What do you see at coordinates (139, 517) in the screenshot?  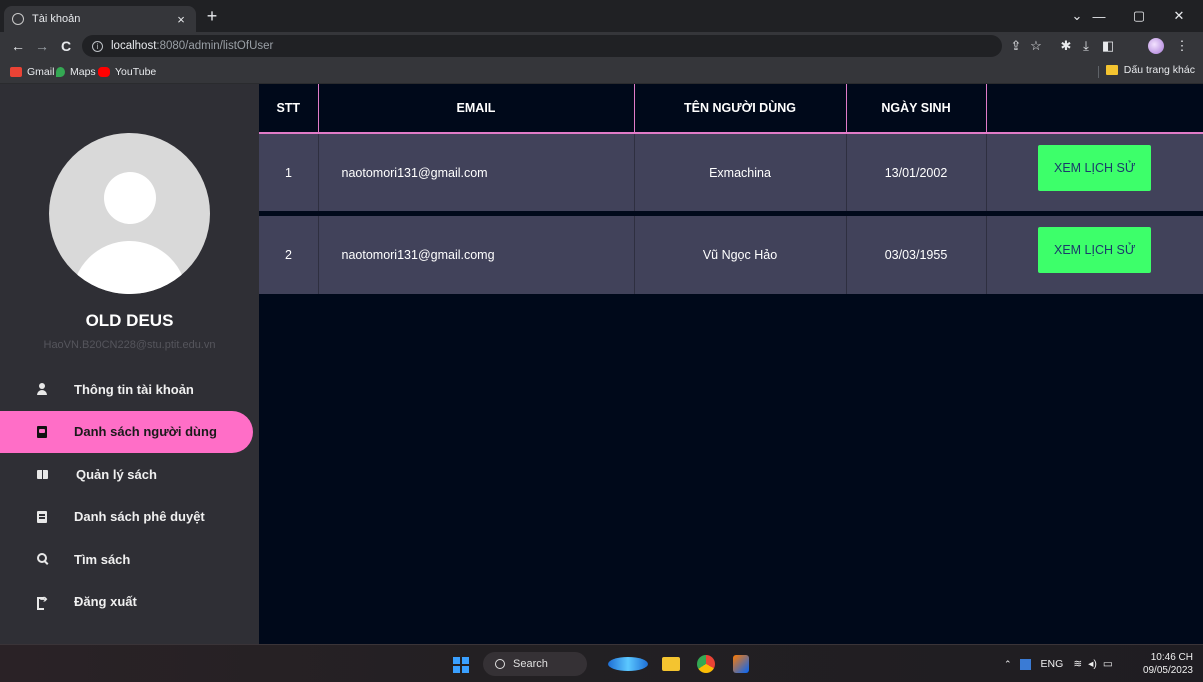 I see `sidebar-item-label: Danh sách phê duyệt` at bounding box center [139, 517].